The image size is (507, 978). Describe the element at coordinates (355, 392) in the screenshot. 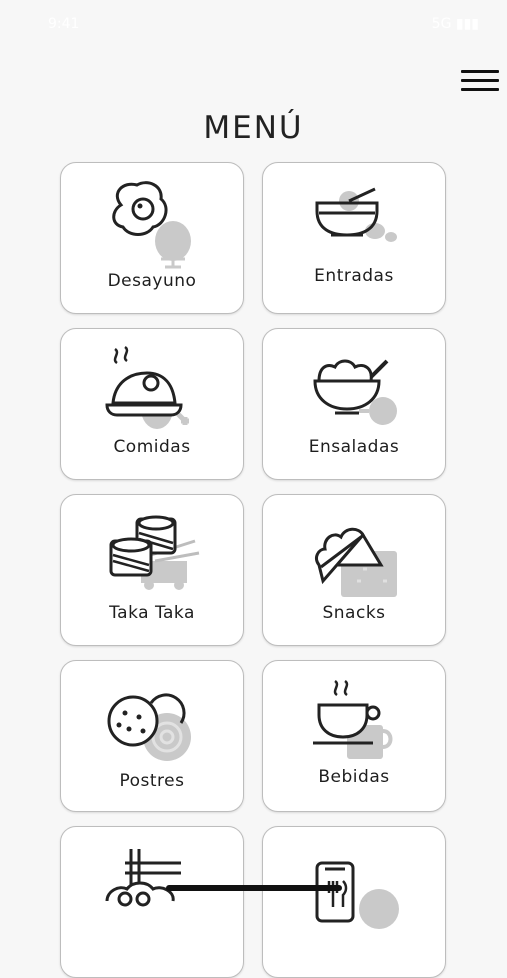

I see `salad-bowl-icon` at that location.